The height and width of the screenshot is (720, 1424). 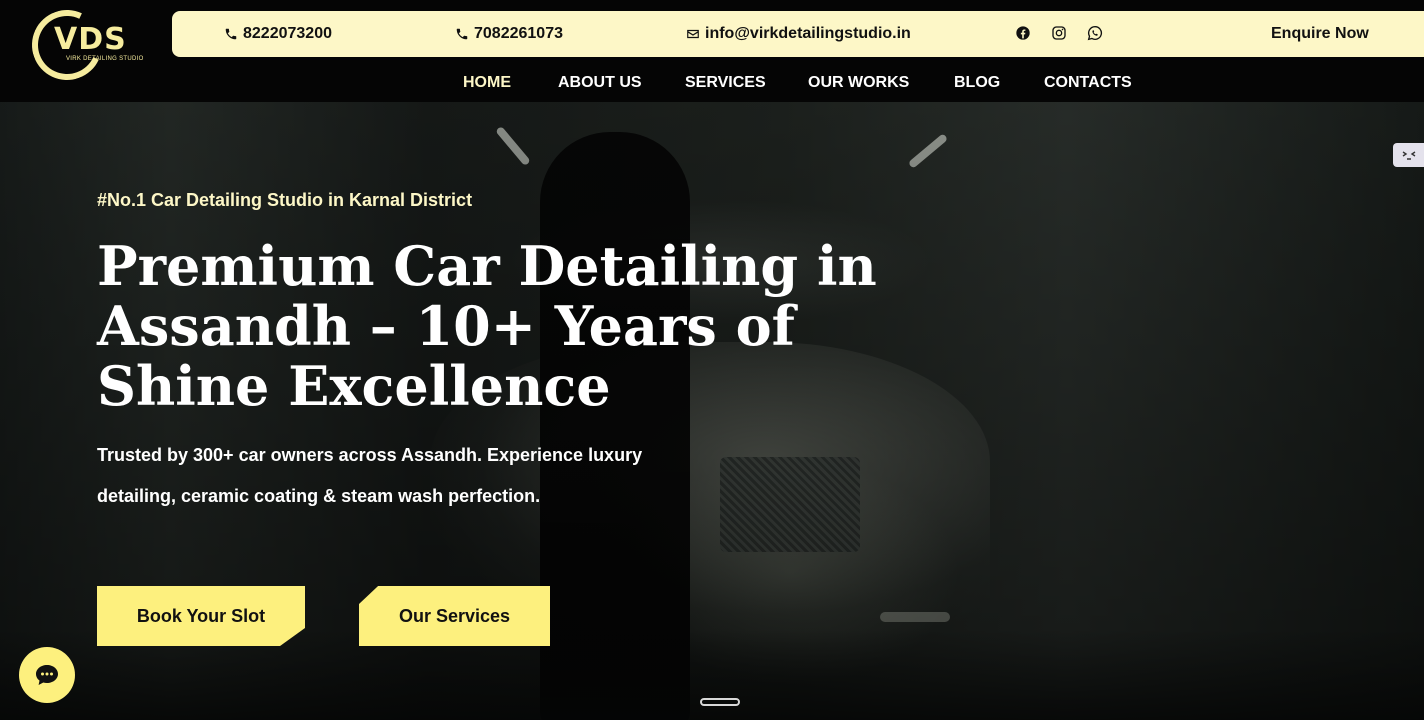 I want to click on book-your-slot-button: Book Your Slot, so click(x=201, y=616).